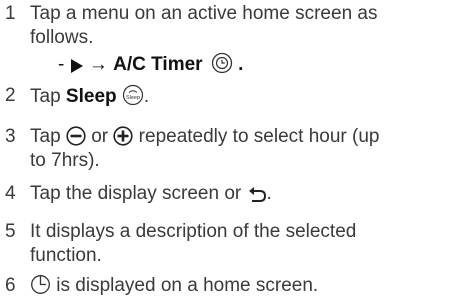 This screenshot has height=308, width=450. I want to click on step-text-line: follows., so click(62, 37).